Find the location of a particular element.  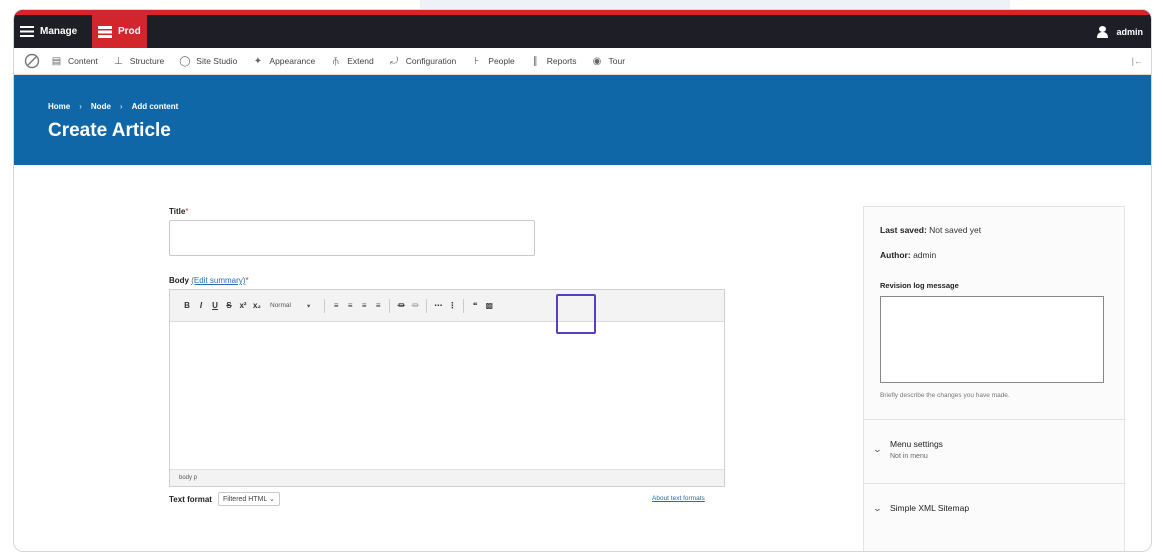

content-icon: ▤ is located at coordinates (56, 61).